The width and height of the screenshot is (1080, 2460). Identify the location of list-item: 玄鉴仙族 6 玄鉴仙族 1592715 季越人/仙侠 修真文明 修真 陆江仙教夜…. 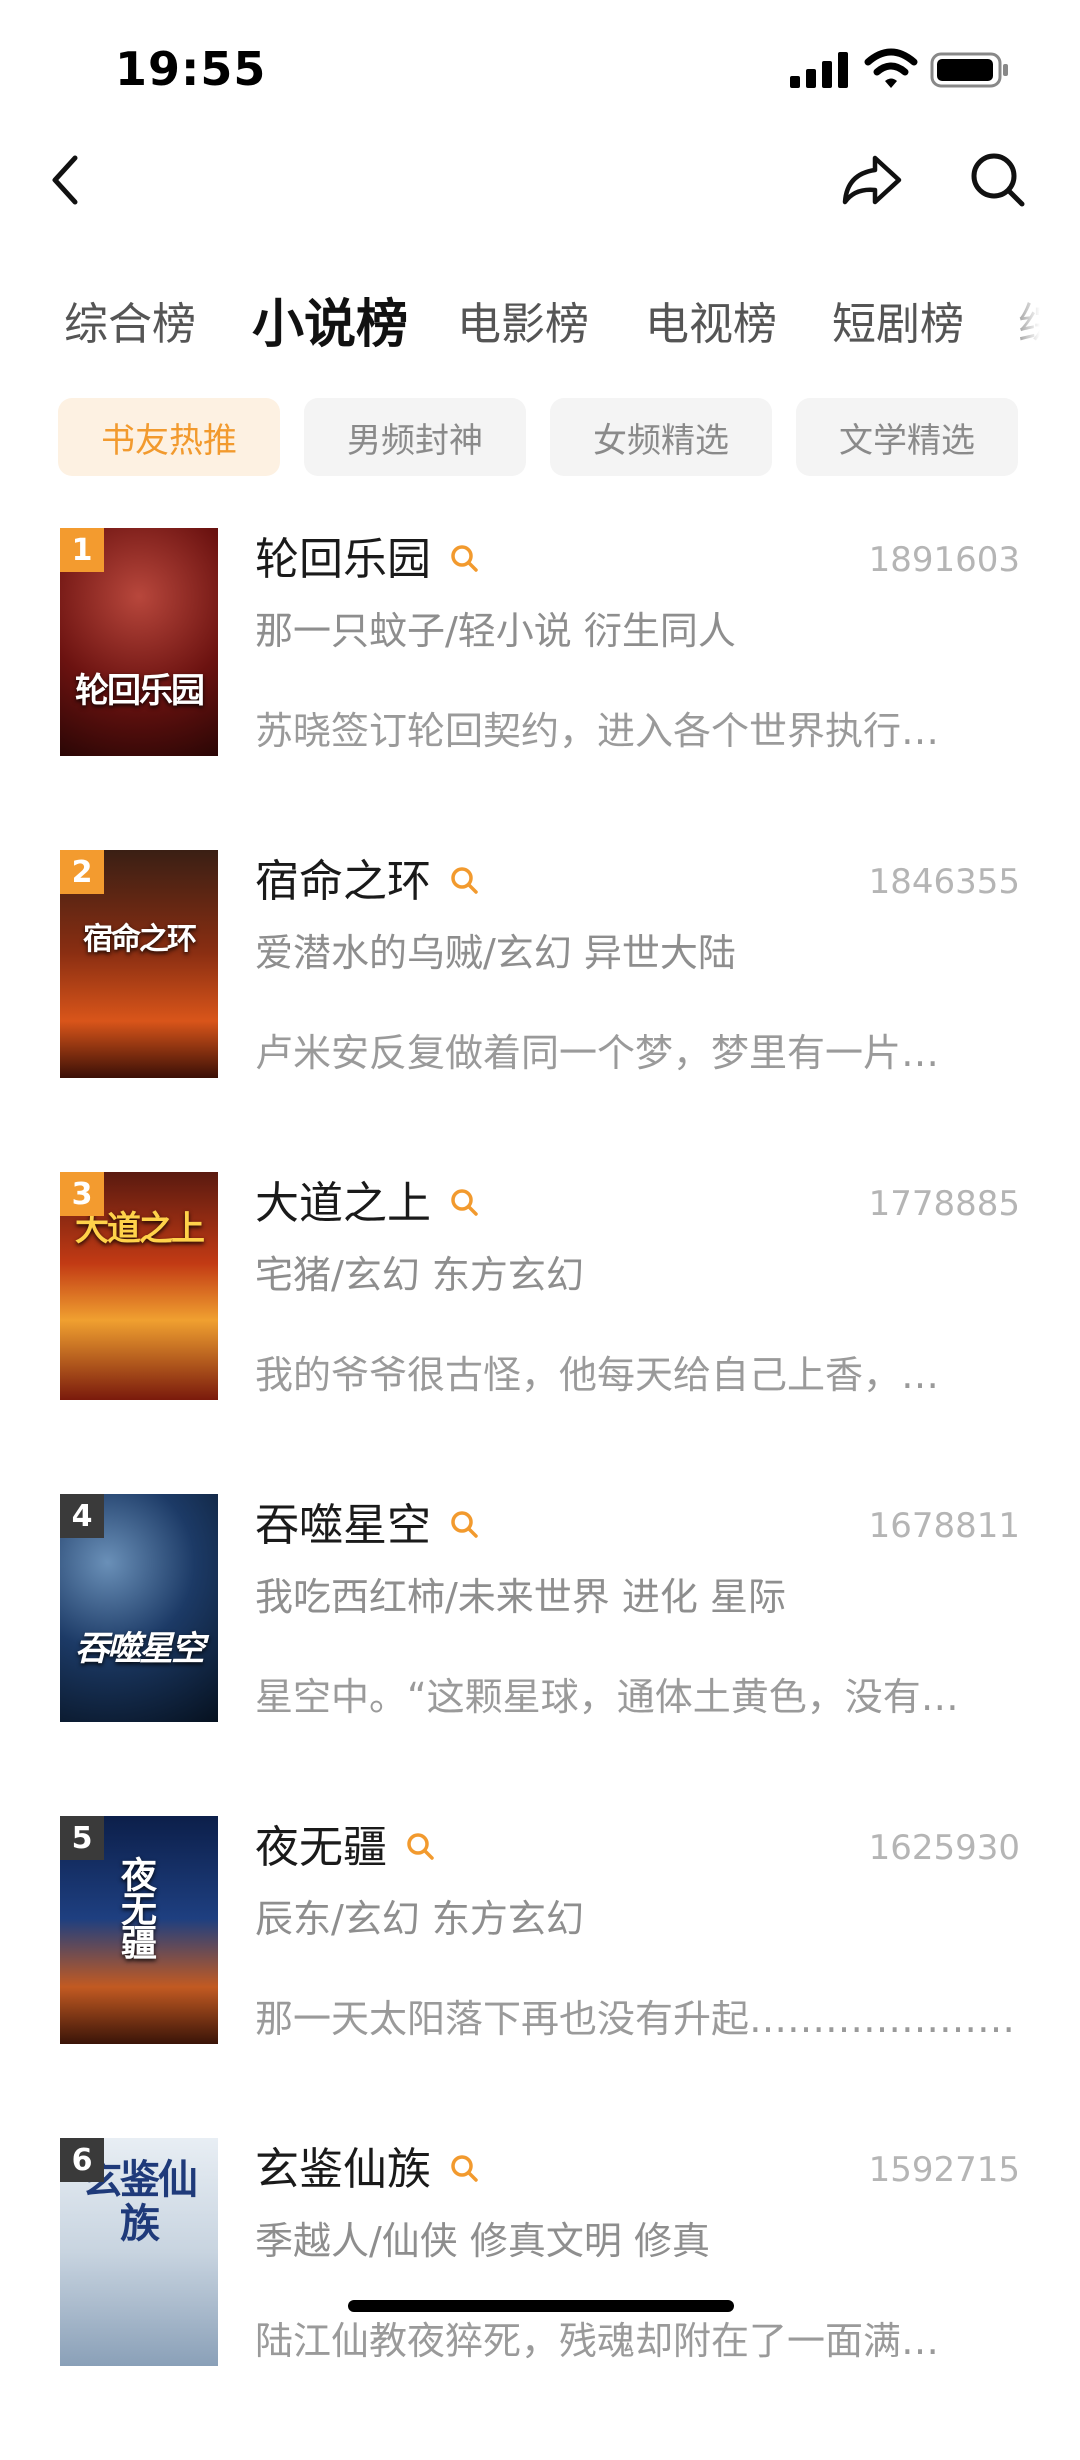
(540, 2299).